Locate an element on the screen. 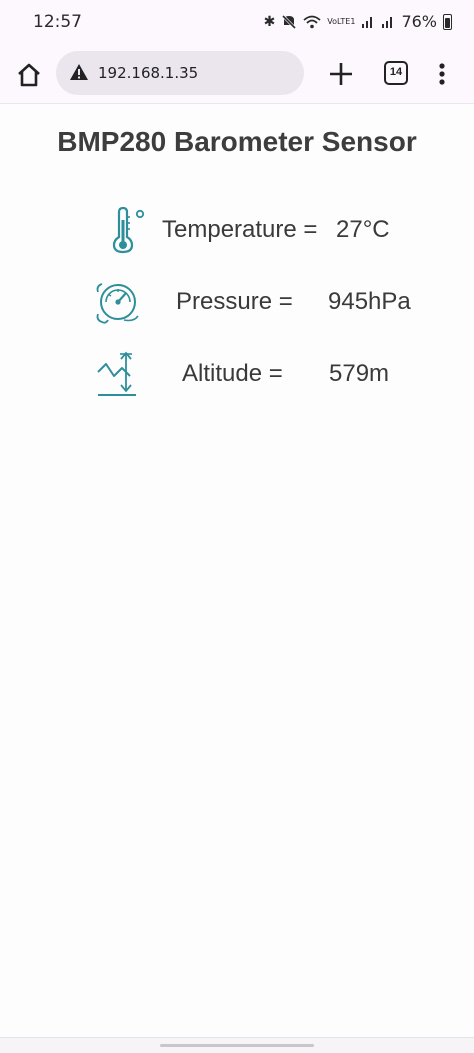 The image size is (474, 1053). volte-icon: VoLTE1 is located at coordinates (341, 21).